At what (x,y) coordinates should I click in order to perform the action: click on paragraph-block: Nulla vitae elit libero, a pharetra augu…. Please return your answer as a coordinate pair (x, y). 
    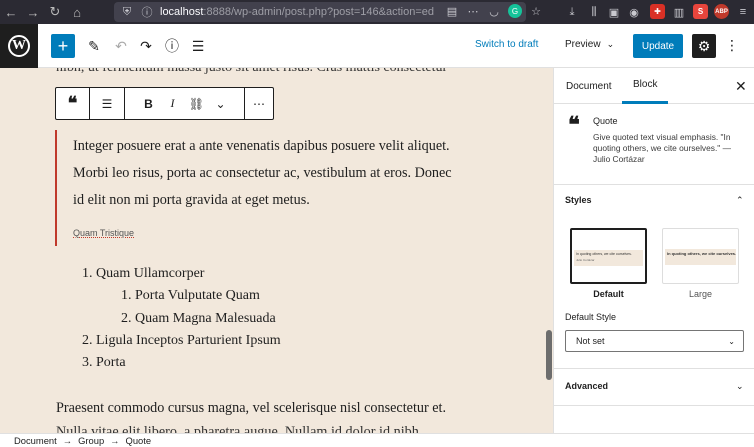
    Looking at the image, I should click on (237, 428).